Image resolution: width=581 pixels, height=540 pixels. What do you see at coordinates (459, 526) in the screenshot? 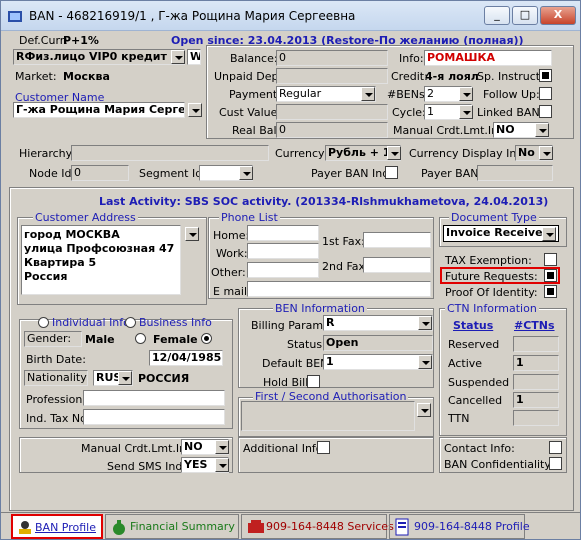
I see `tab-ctn-profile: 909-164-8448 Profile` at bounding box center [459, 526].